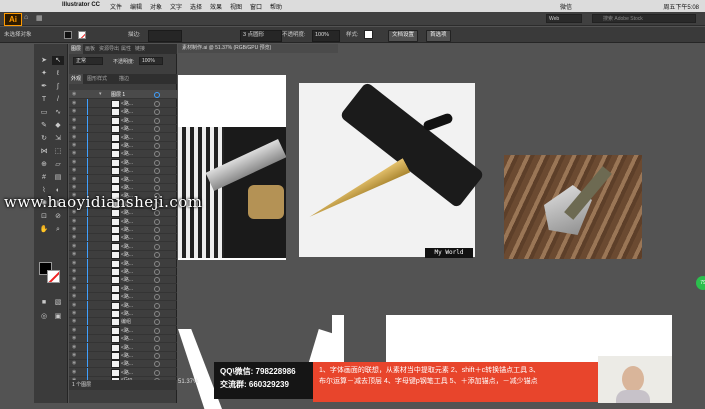 The height and width of the screenshot is (409, 705). I want to click on screen-mode-icon: ▣, so click(58, 316).